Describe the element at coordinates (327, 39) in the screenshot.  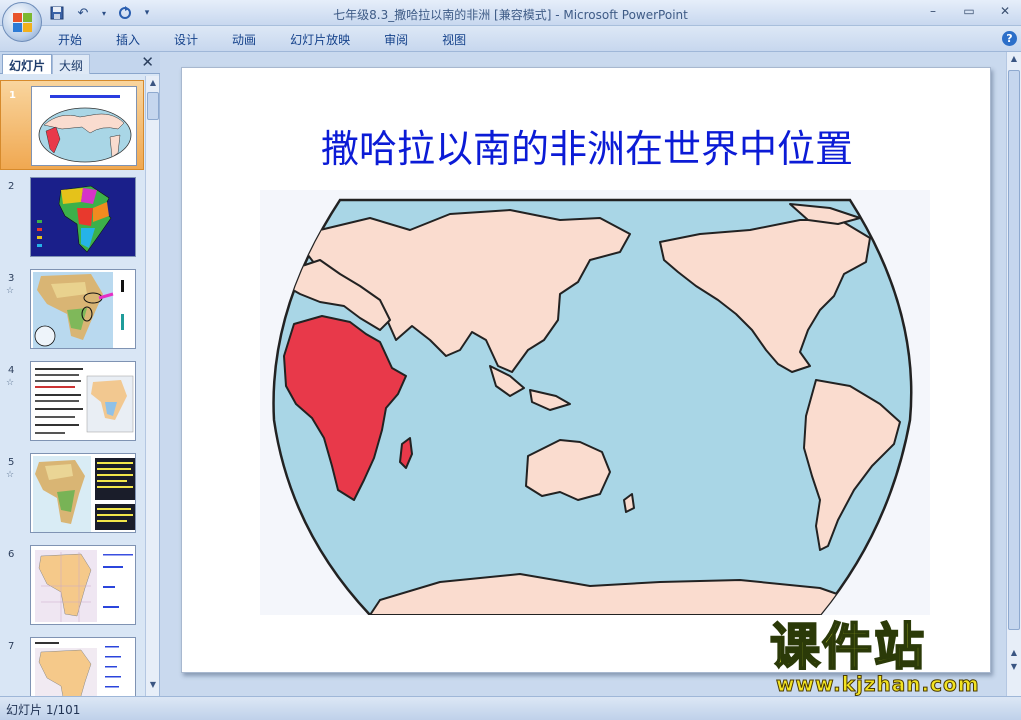
I see `tab-slideshow: 幻灯片放映` at that location.